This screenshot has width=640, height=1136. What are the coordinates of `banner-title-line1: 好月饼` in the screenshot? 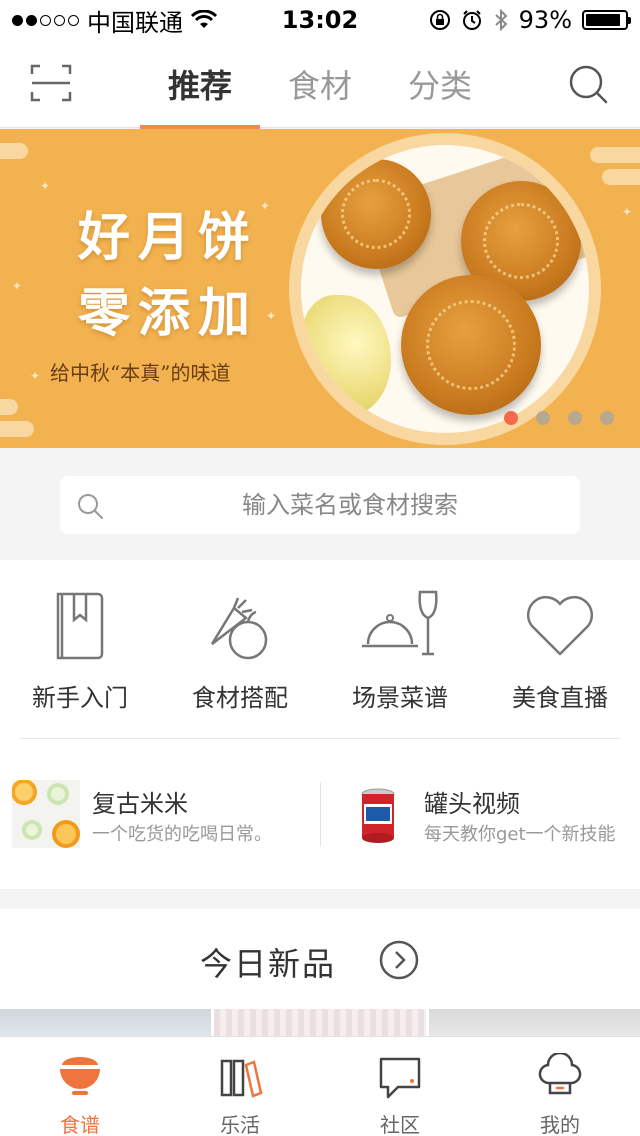 It's located at (168, 237).